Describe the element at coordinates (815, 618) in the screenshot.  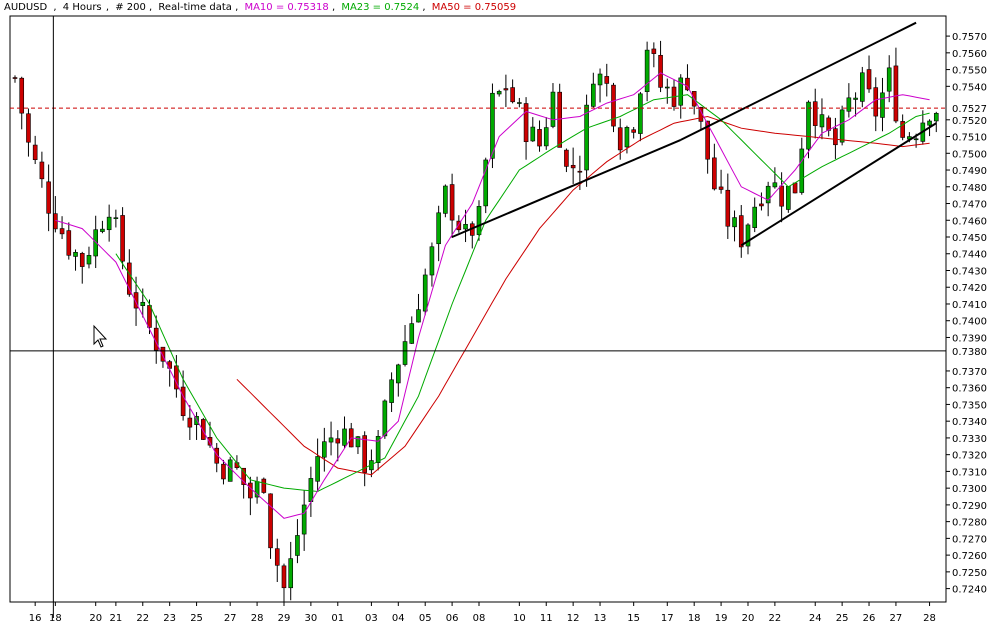
I see `x-tick-label: 24` at that location.